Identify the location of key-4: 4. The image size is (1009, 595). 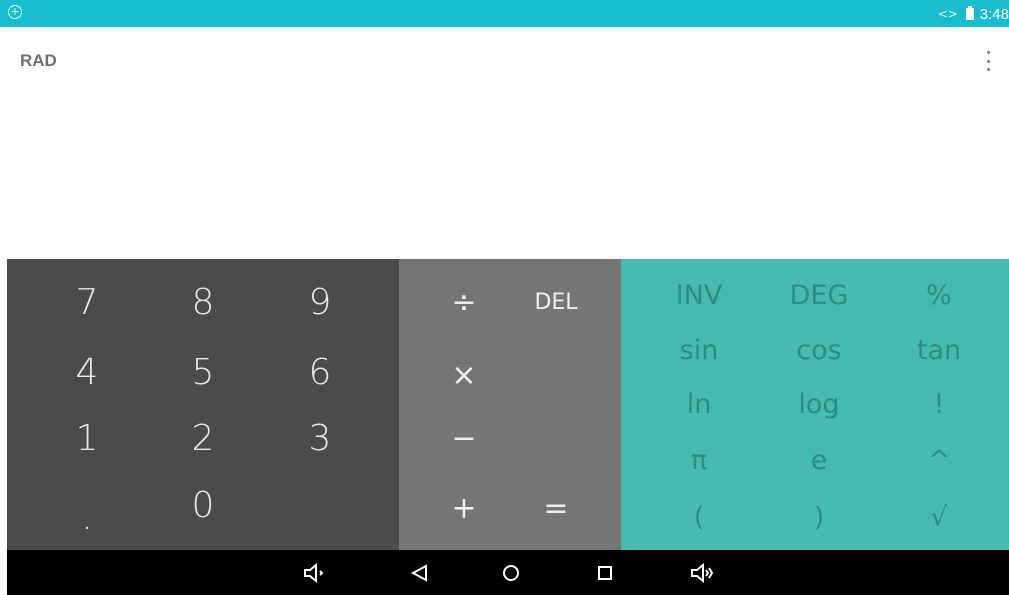
(87, 372).